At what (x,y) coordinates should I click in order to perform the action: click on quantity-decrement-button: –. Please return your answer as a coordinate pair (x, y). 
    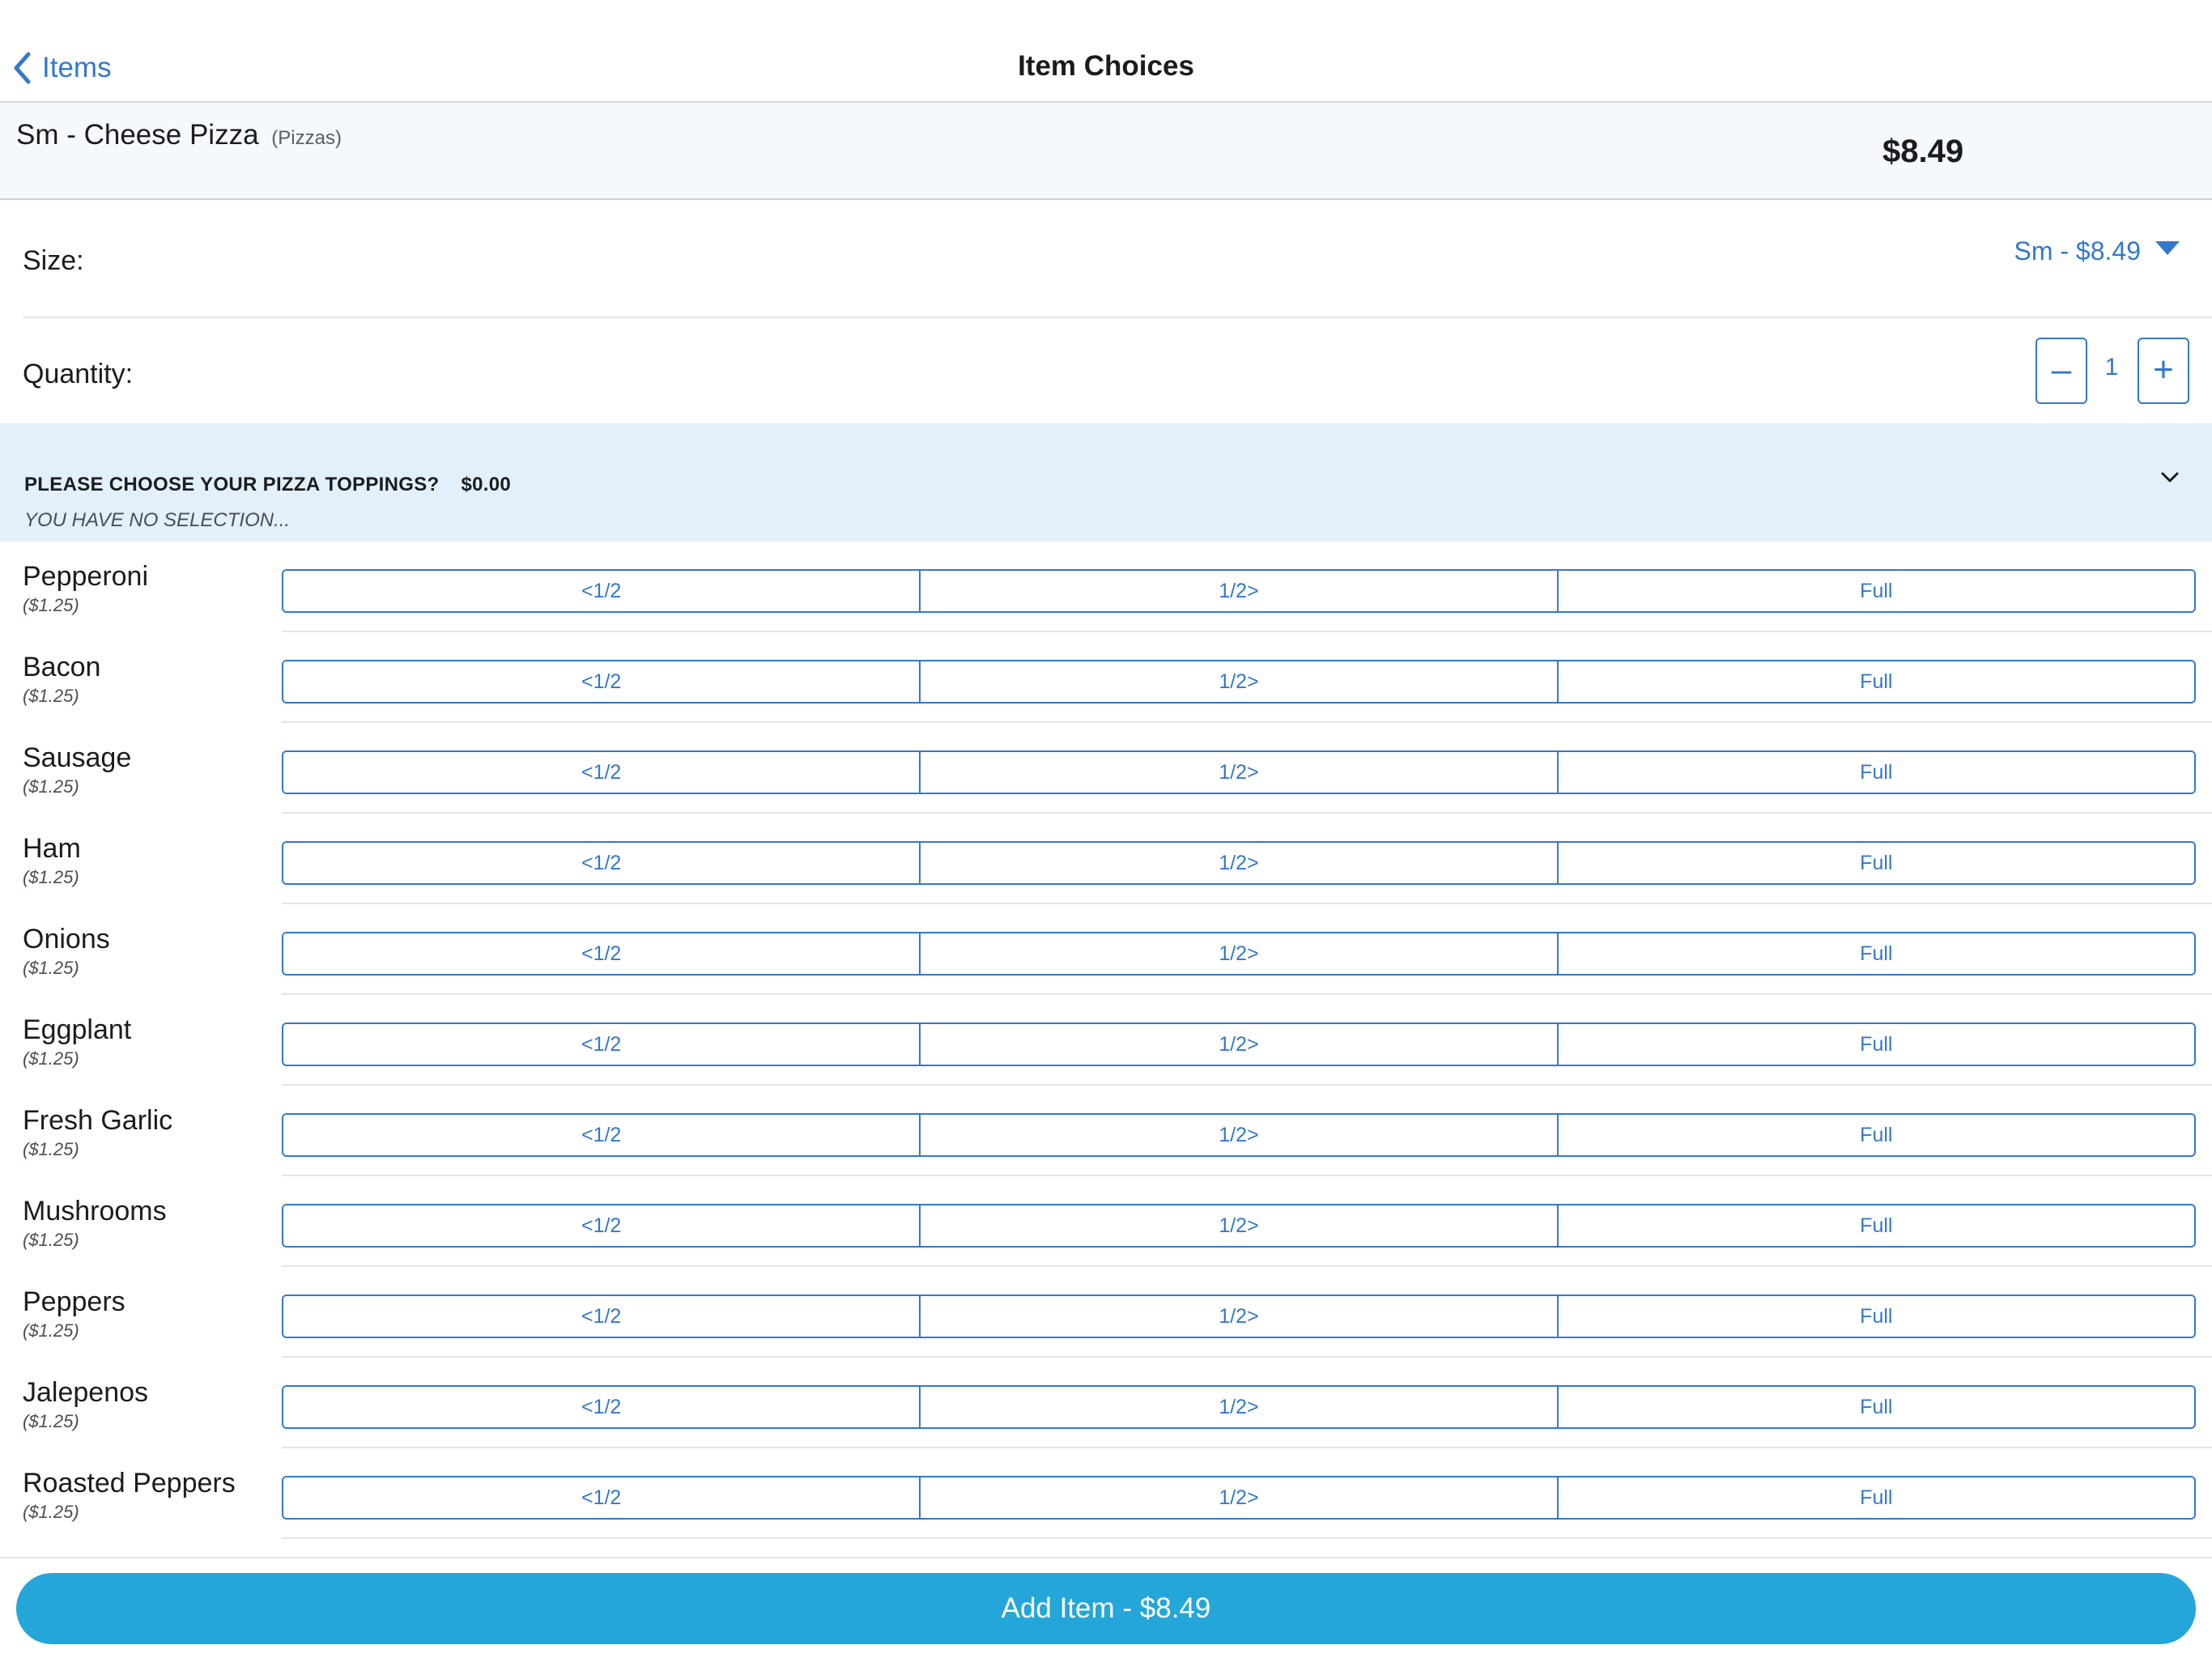
    Looking at the image, I should click on (2061, 371).